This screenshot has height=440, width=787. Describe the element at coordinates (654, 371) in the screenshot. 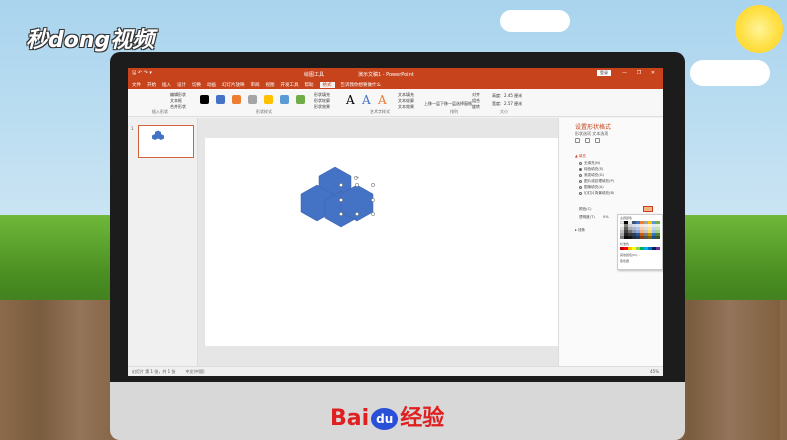

I see `zoom-level: 45%` at that location.